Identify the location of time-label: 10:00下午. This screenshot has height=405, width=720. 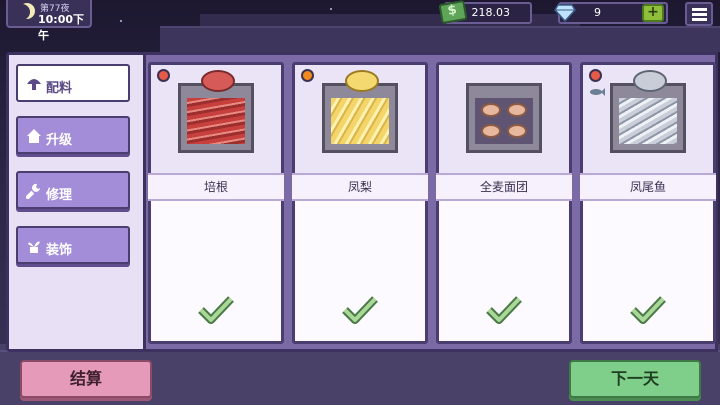
(61, 27).